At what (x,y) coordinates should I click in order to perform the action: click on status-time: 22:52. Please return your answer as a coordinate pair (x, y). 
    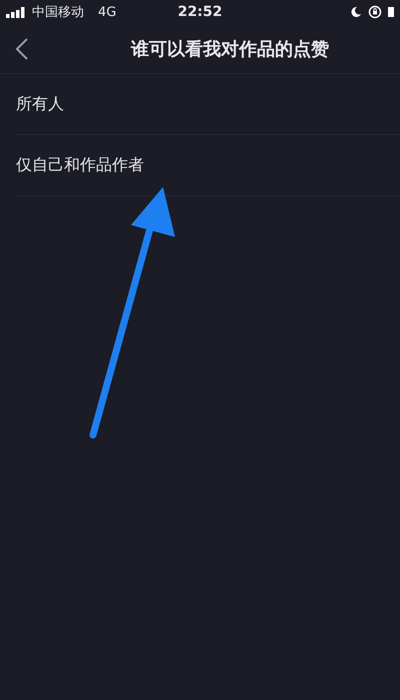
    Looking at the image, I should click on (200, 12).